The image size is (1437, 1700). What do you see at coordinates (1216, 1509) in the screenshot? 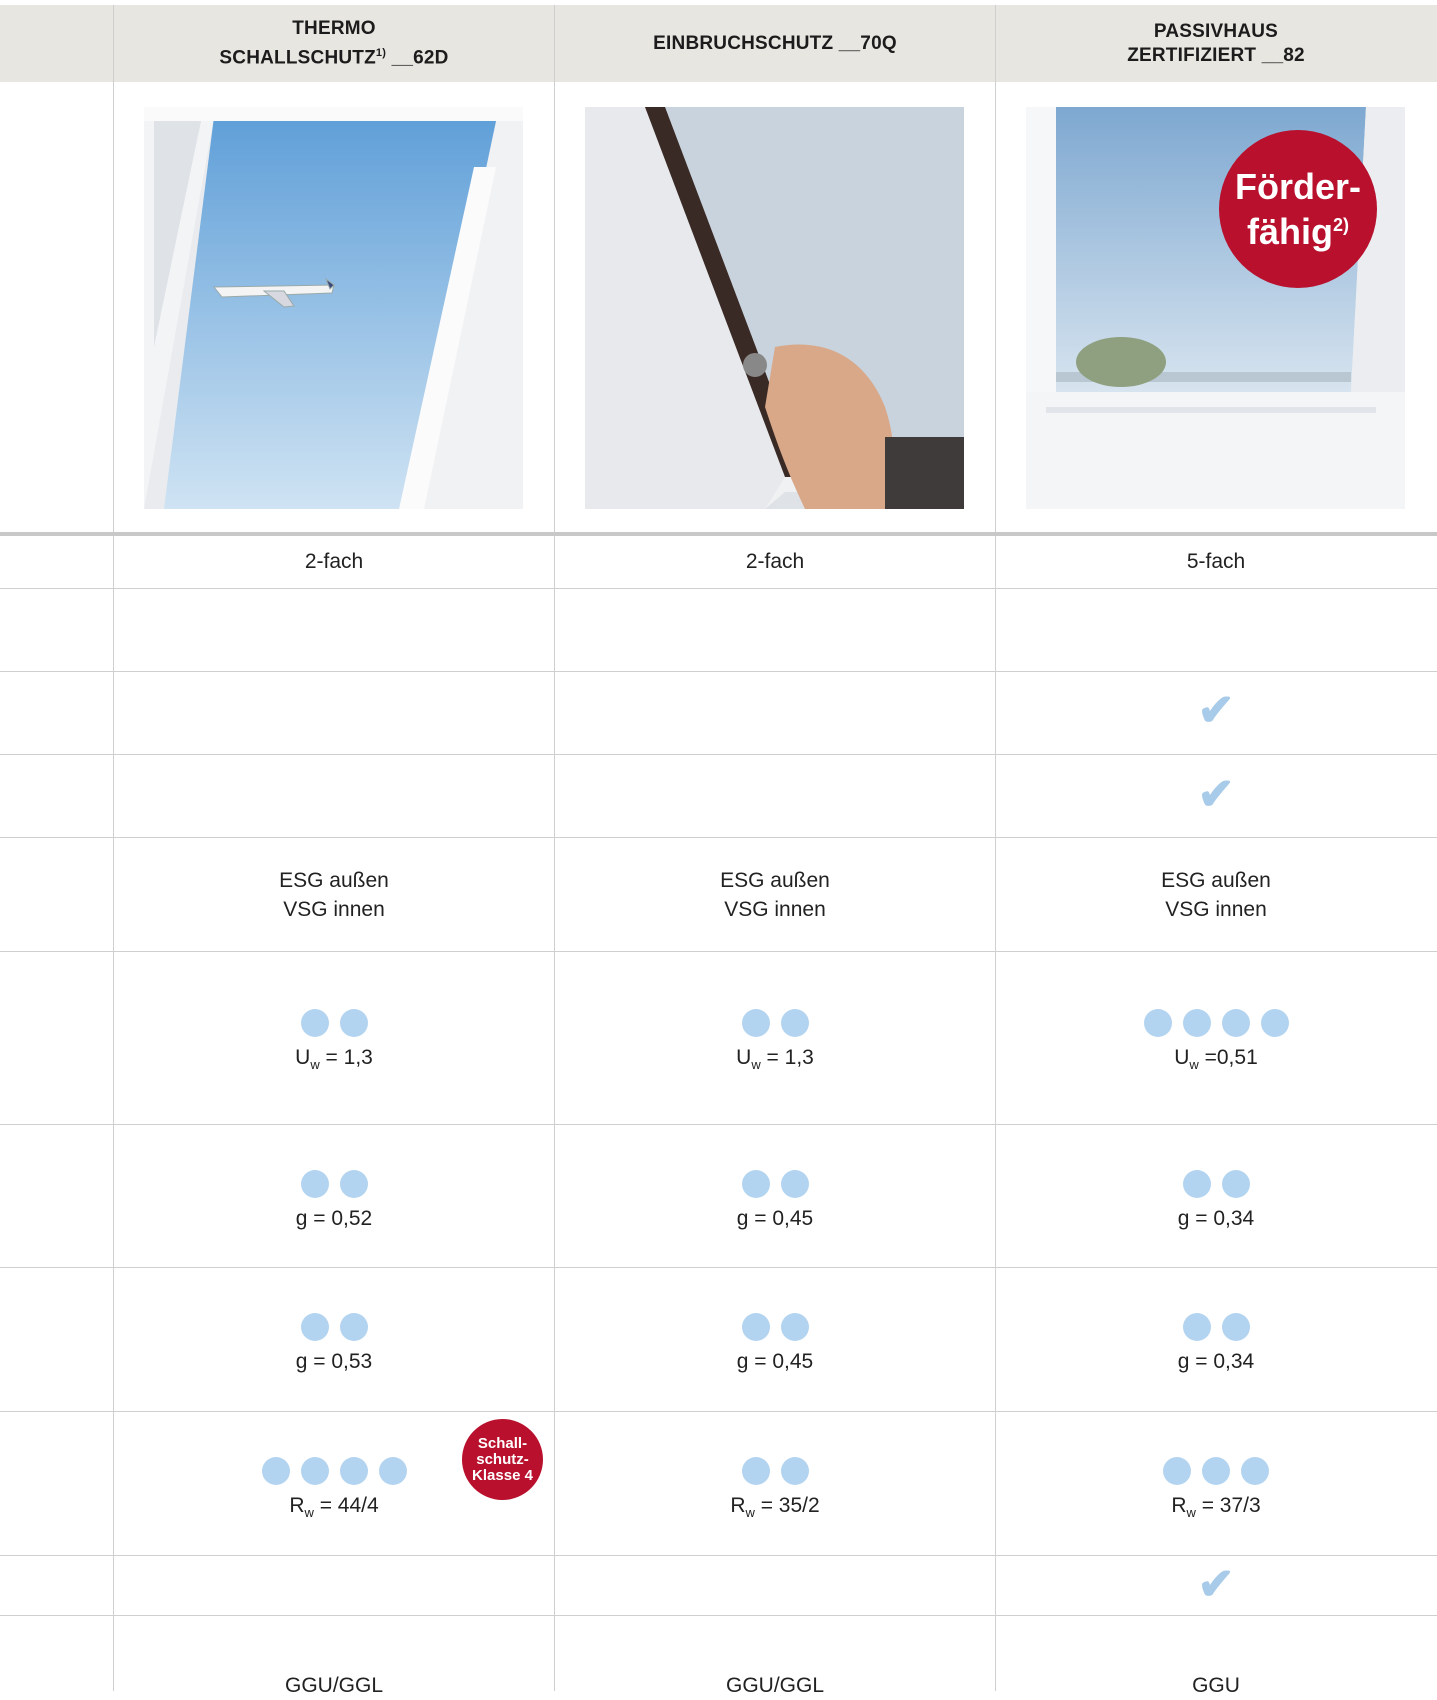
I see `rating-value: Rw = 37/3` at bounding box center [1216, 1509].